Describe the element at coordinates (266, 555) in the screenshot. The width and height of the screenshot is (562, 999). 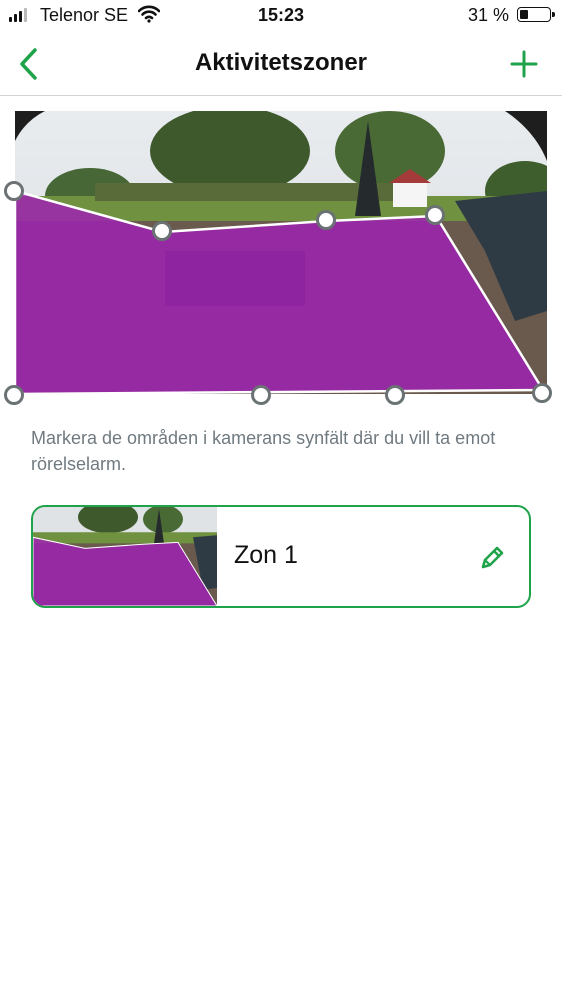
I see `zone-name: Zon 1` at that location.